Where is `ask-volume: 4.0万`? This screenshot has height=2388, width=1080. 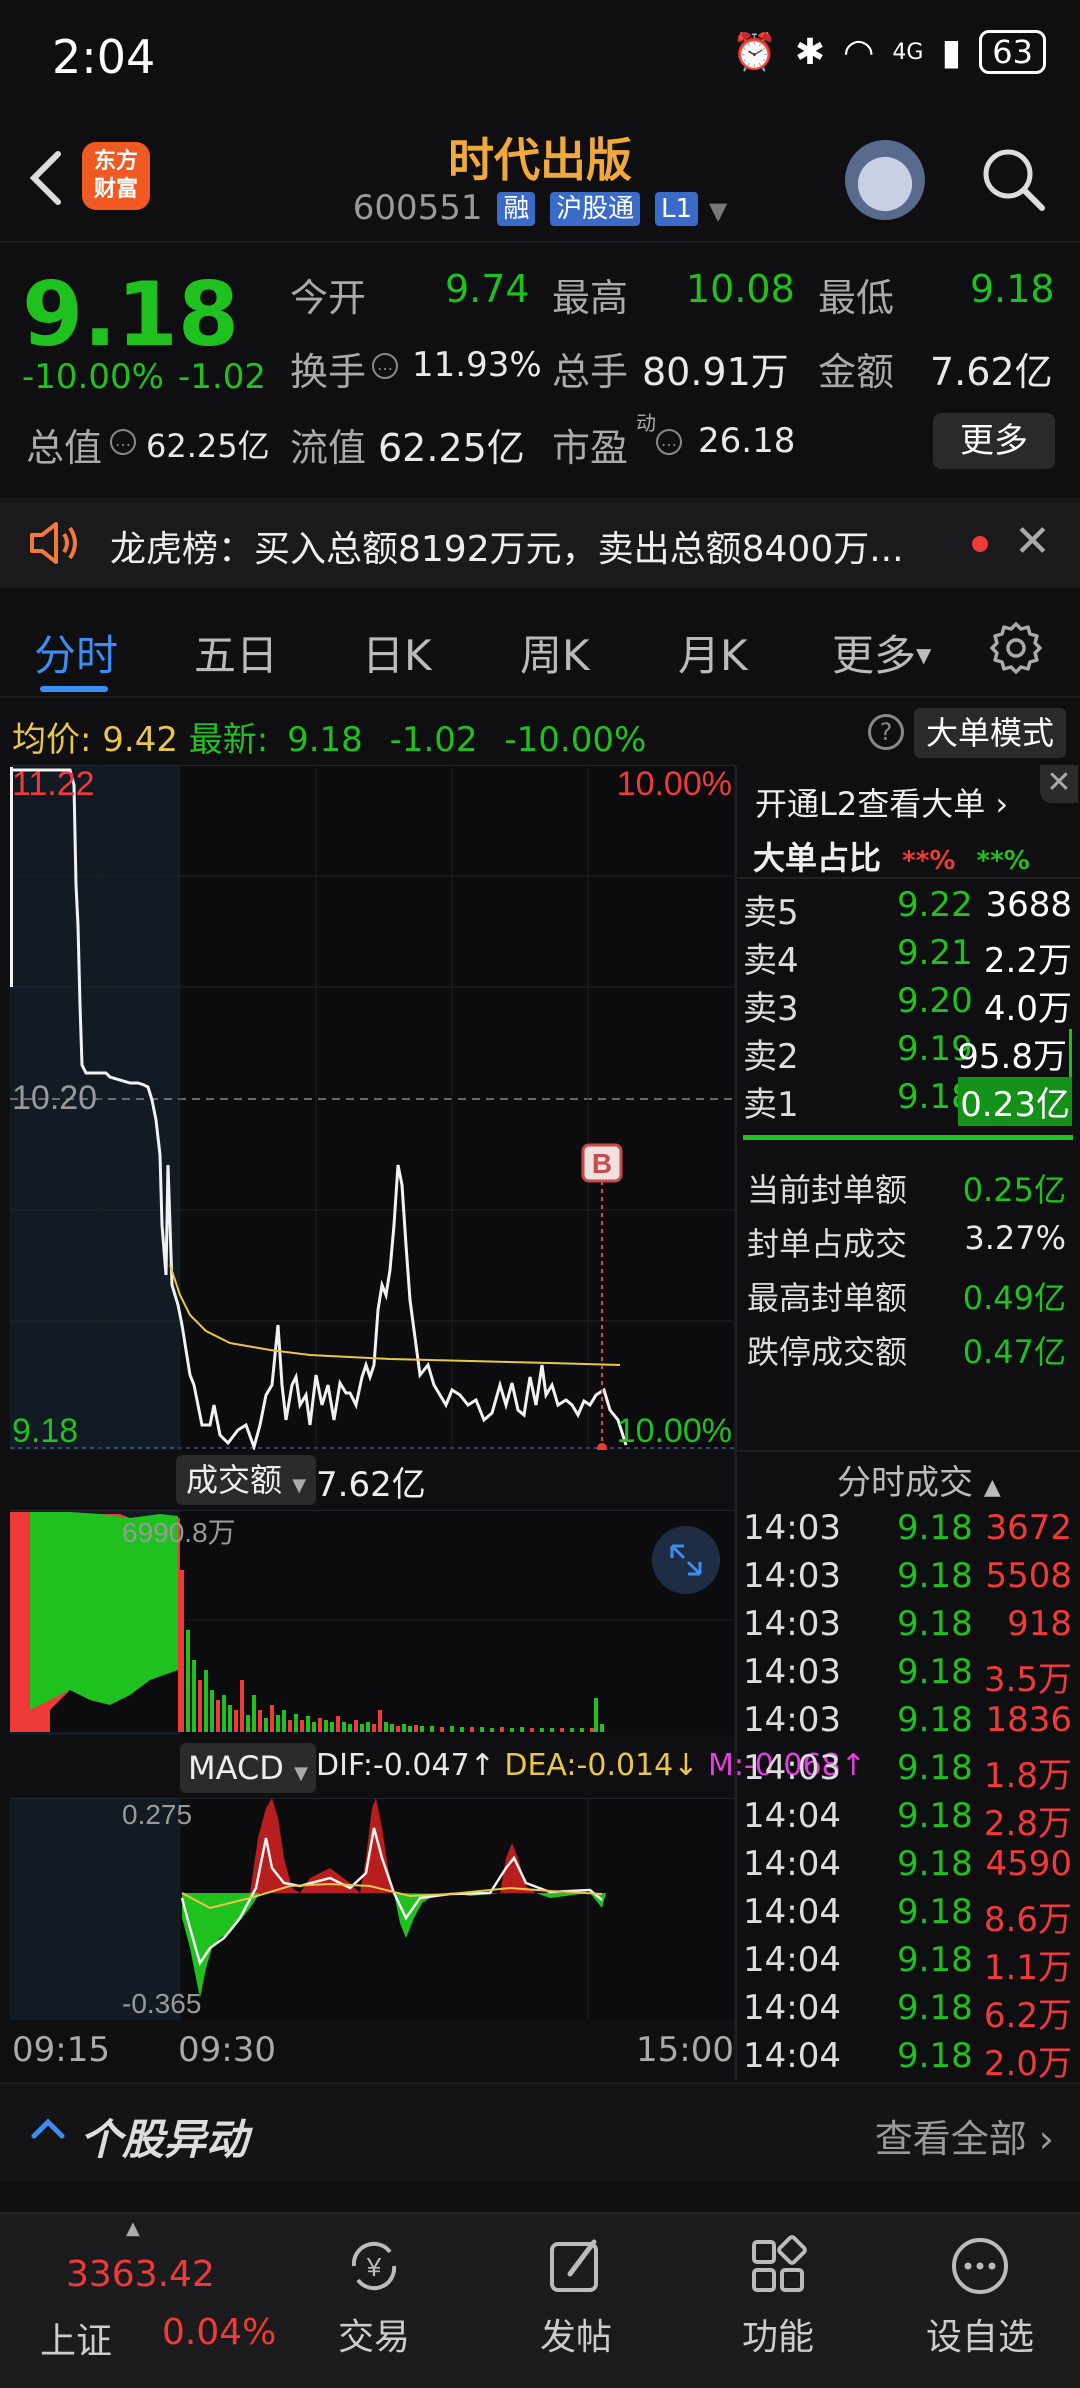 ask-volume: 4.0万 is located at coordinates (1027, 1009).